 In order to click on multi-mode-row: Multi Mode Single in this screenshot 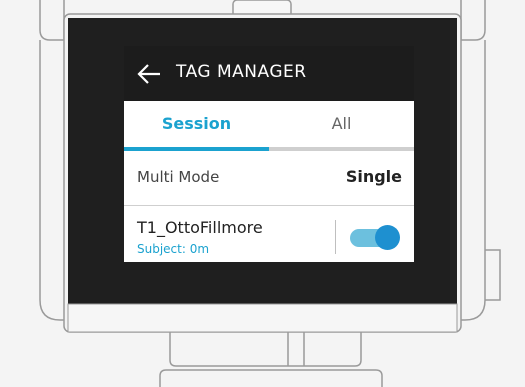, I will do `click(269, 178)`.